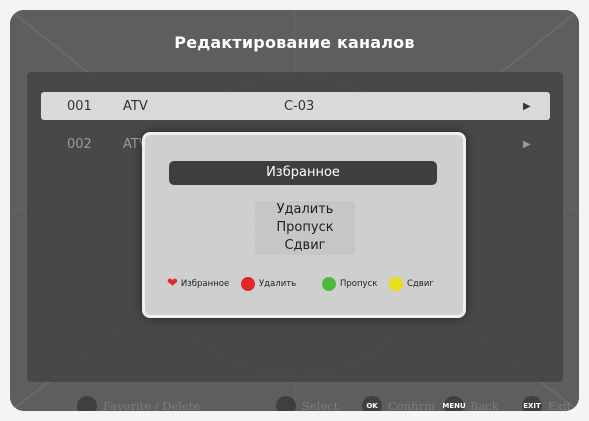  What do you see at coordinates (305, 210) in the screenshot?
I see `option-delete: Удалить` at bounding box center [305, 210].